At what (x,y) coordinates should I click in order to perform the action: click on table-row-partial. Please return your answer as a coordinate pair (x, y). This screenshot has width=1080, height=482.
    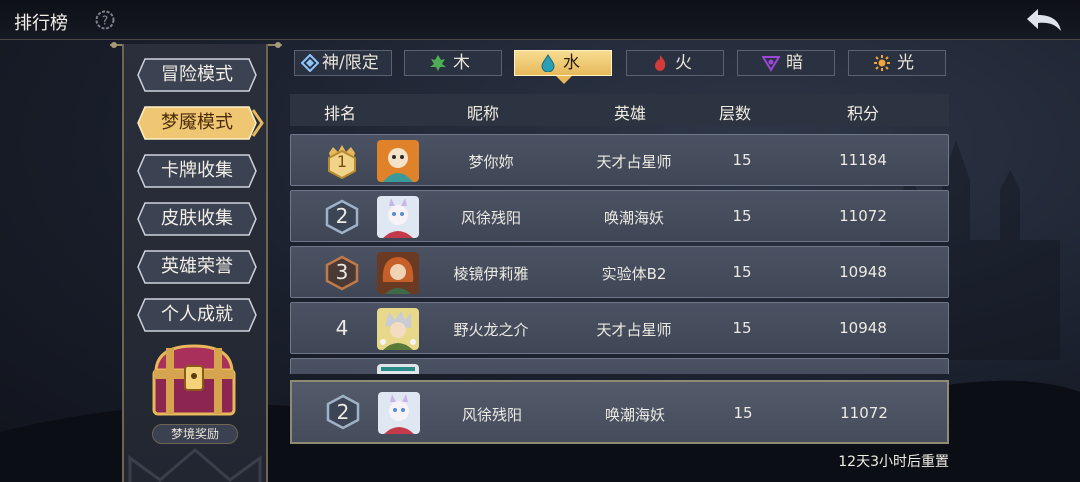
    Looking at the image, I should click on (619, 366).